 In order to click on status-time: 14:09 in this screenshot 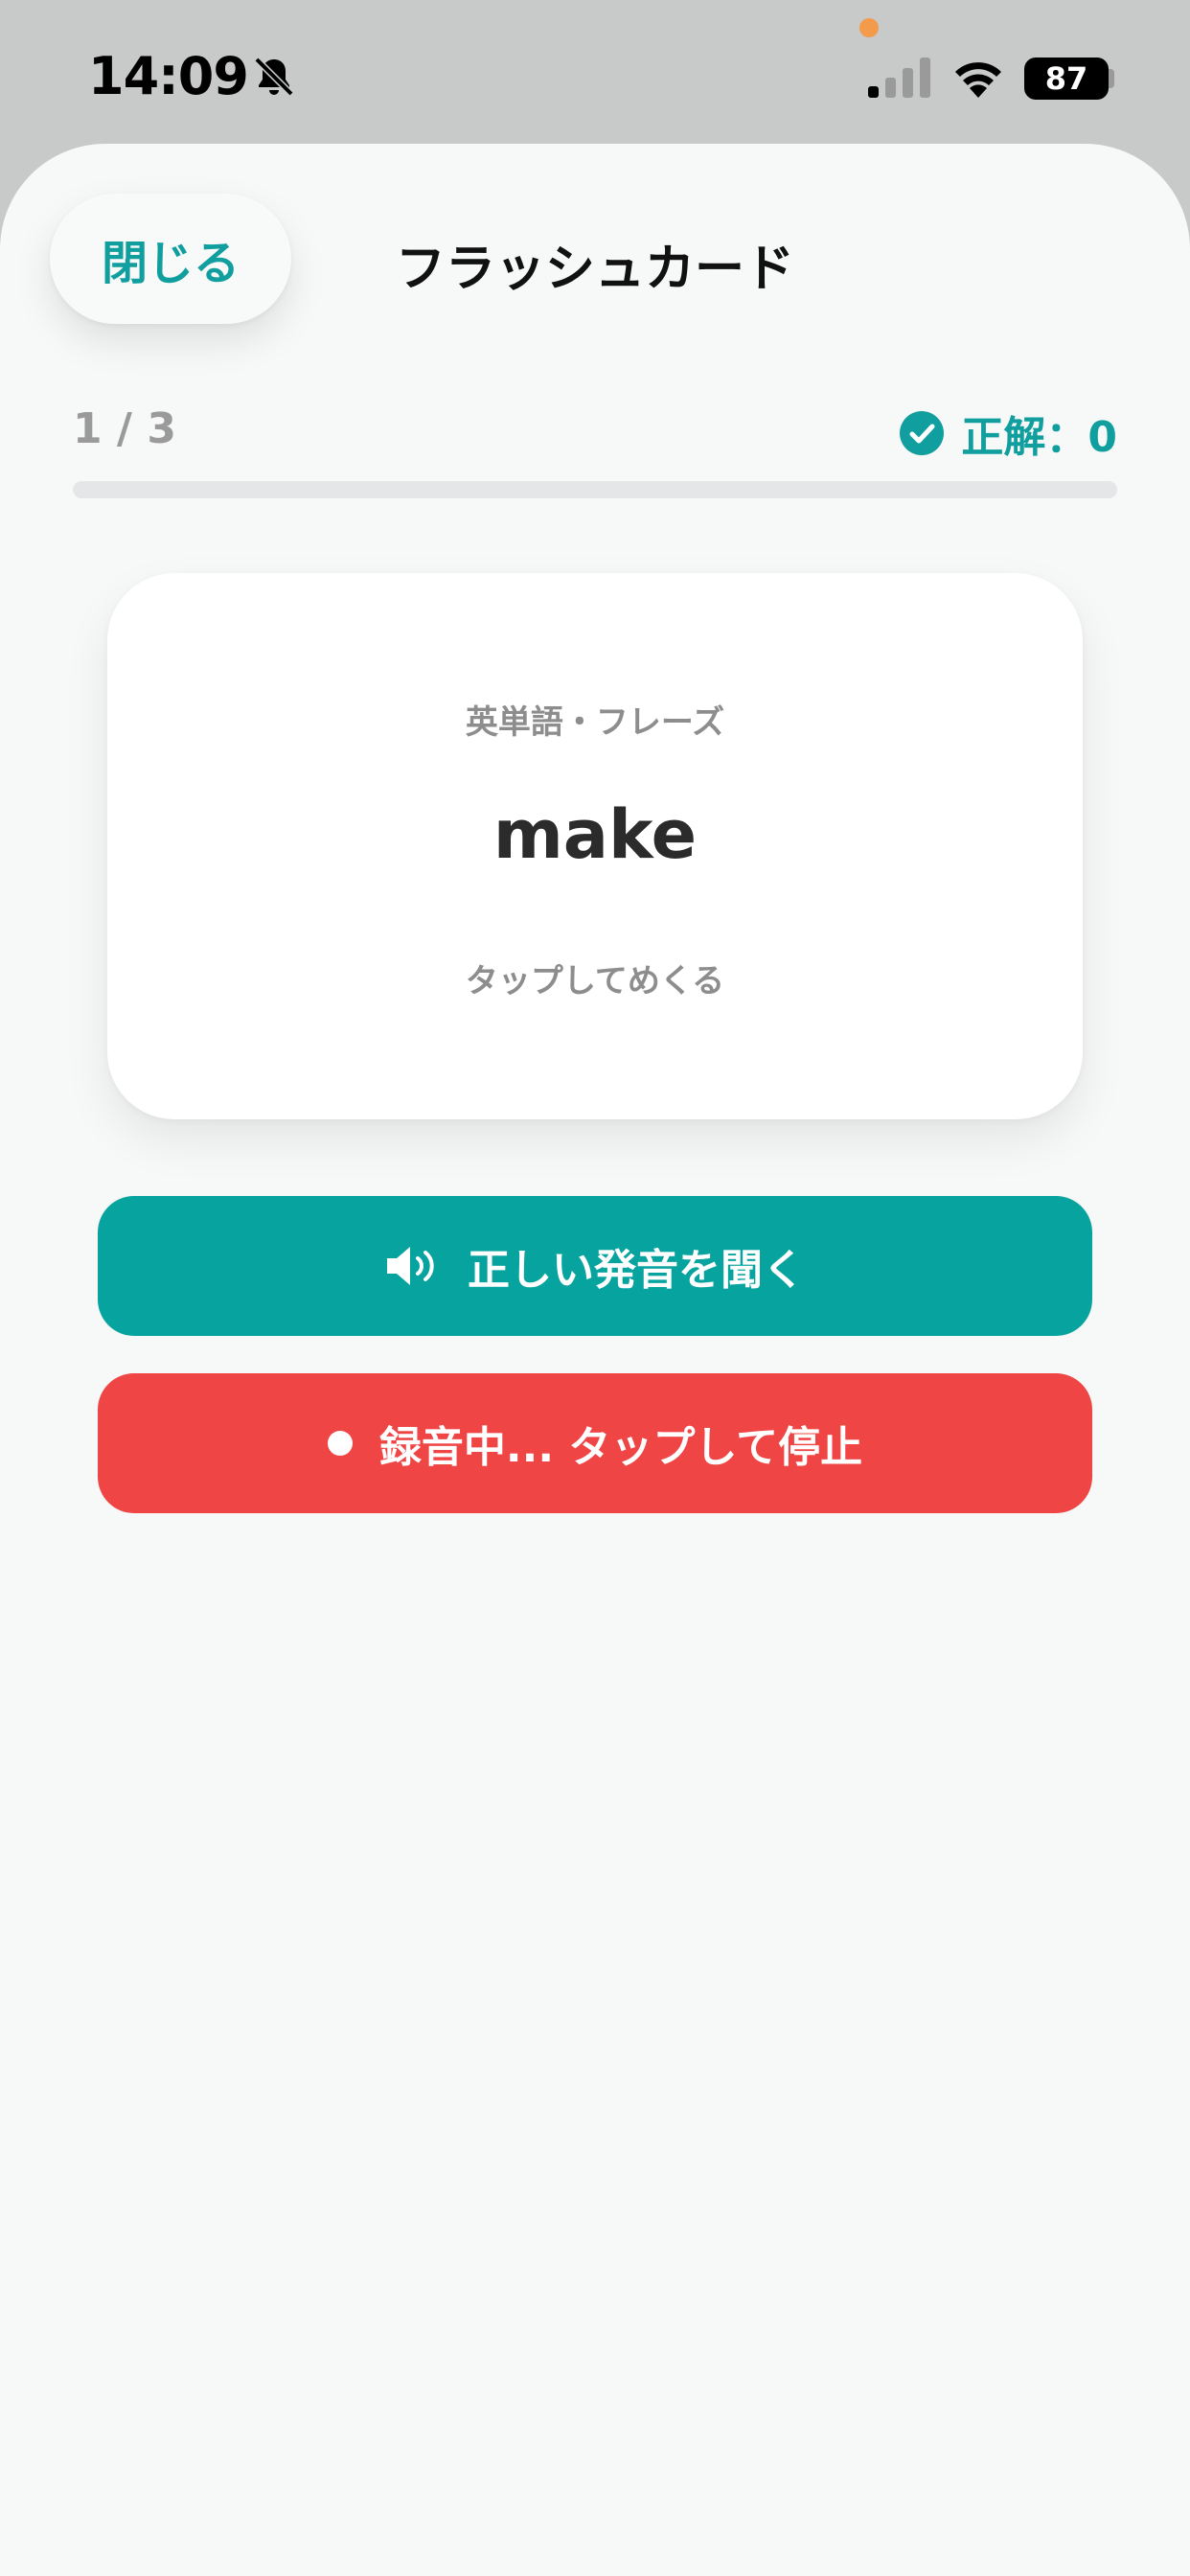, I will do `click(168, 76)`.